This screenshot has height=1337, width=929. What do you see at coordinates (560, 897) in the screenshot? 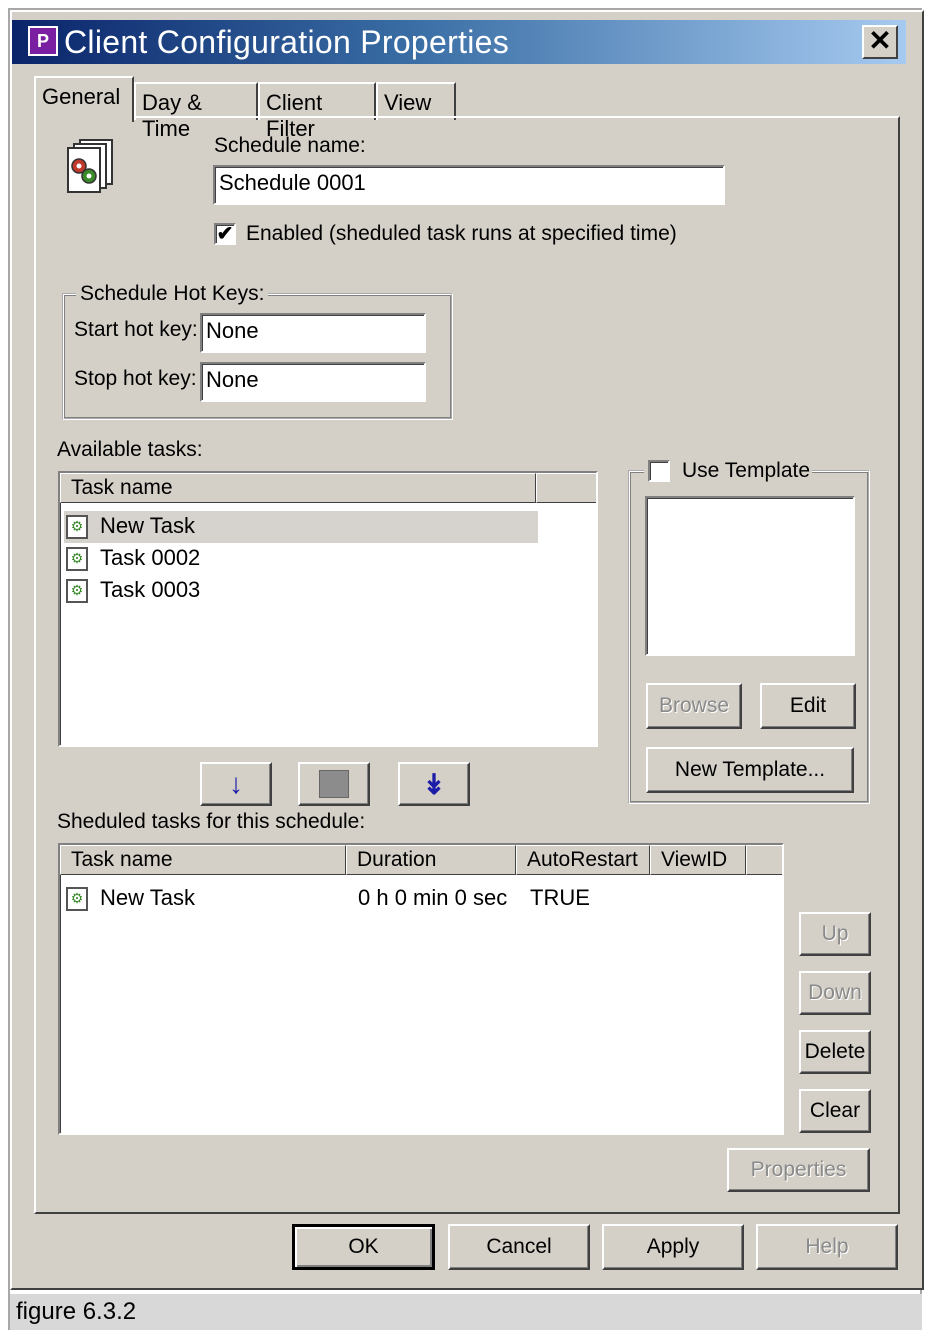
I see `task-autorestart: TRUE` at bounding box center [560, 897].